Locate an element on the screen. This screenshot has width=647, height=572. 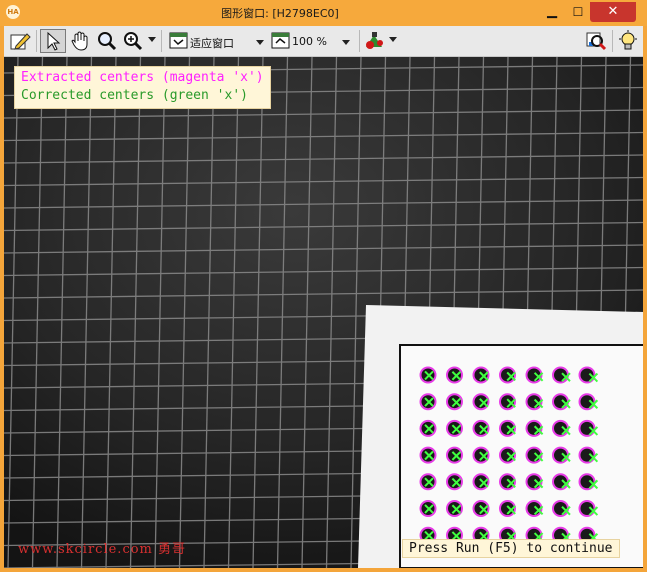
legend-corrected-centers: Corrected centers (green 'x') is located at coordinates (134, 95).